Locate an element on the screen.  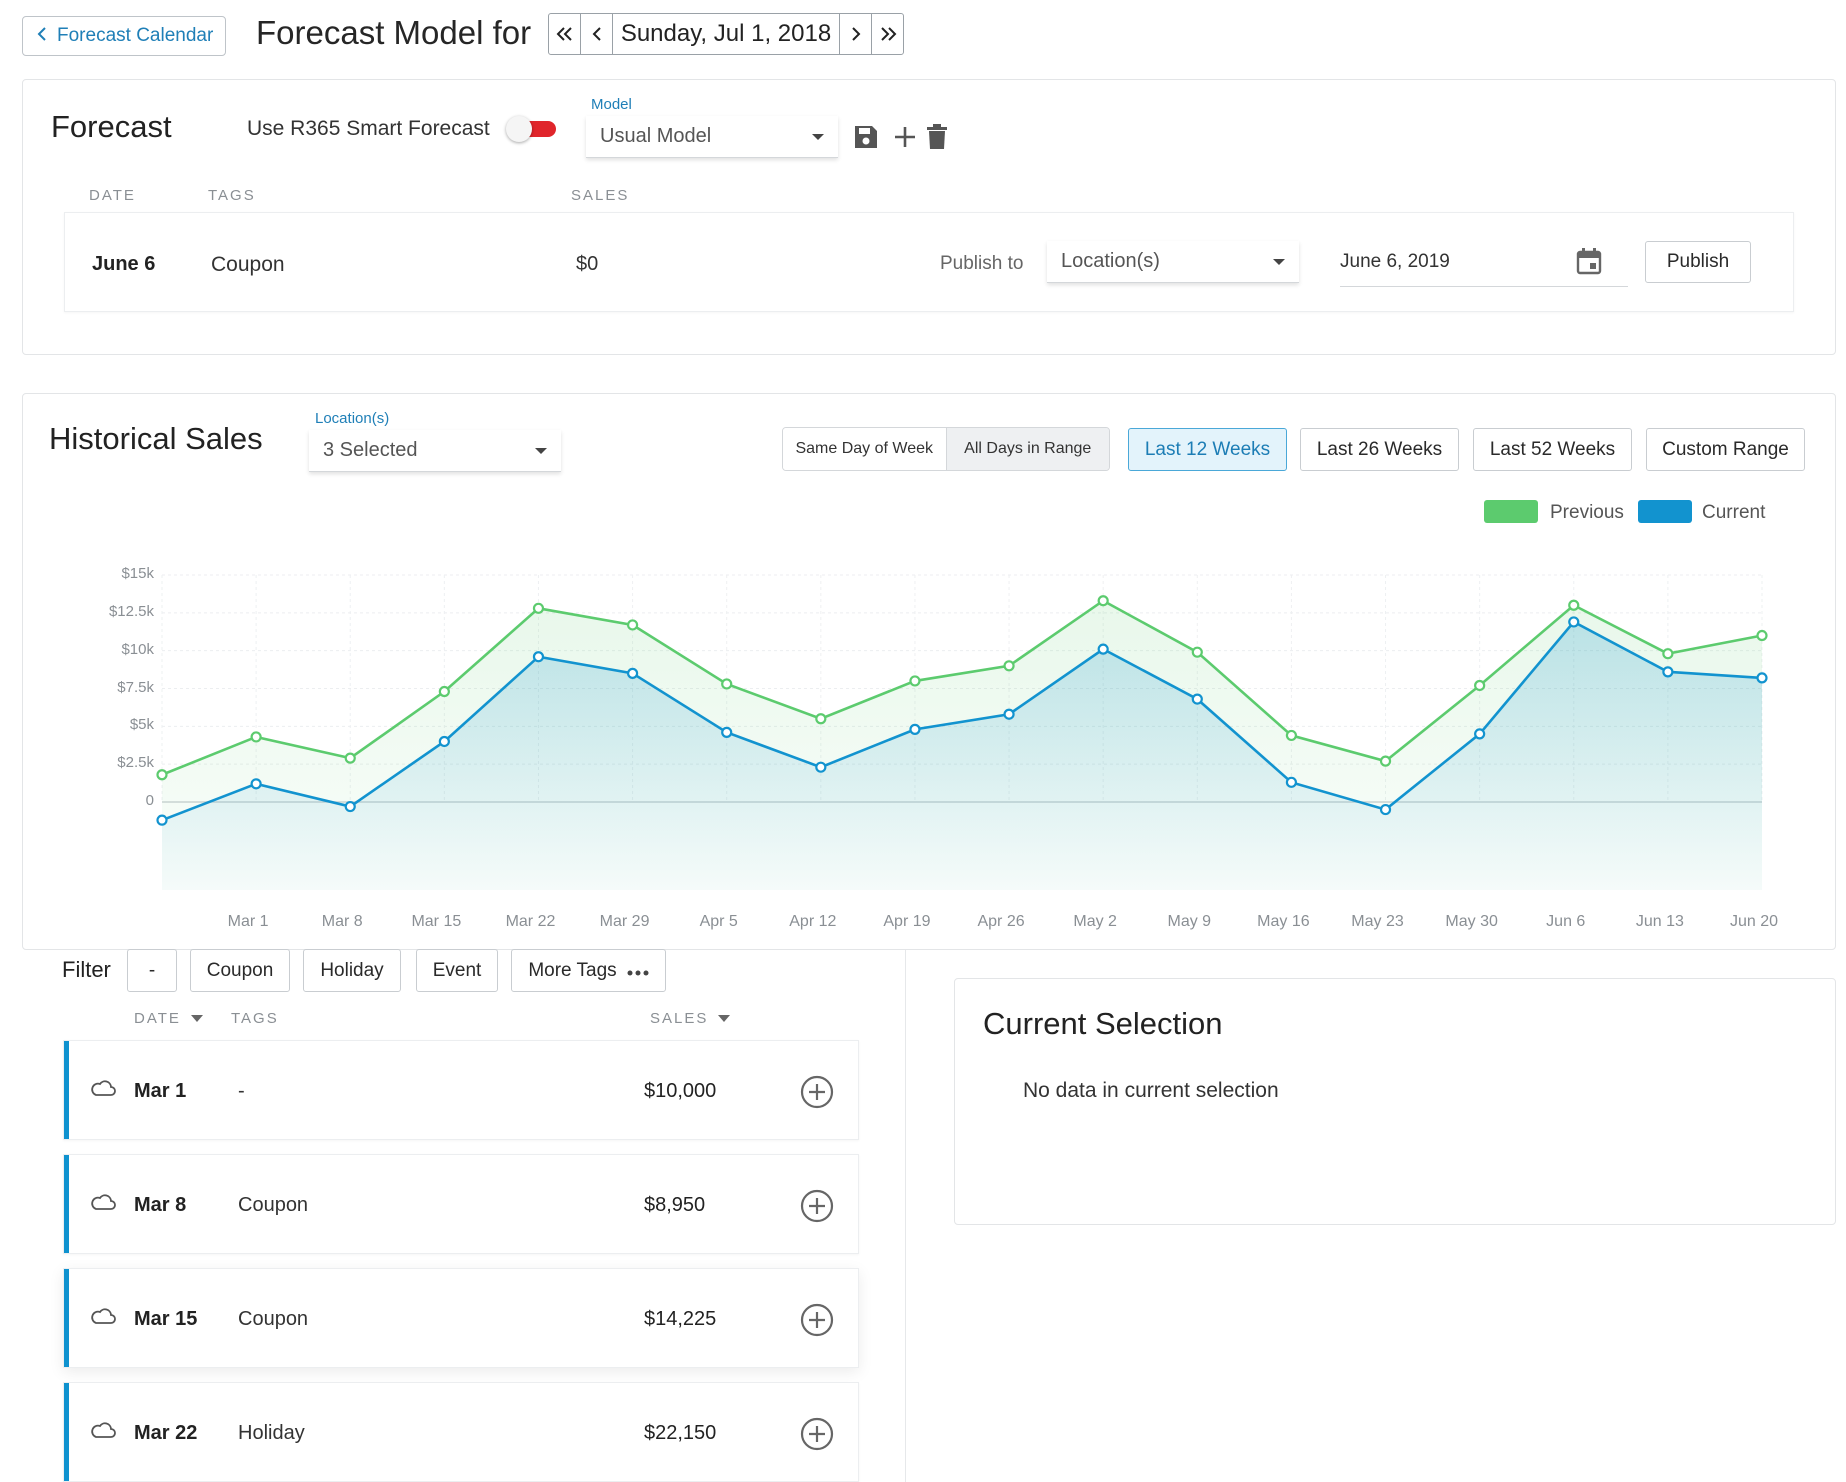
table-col-date-label: DATE is located at coordinates (157, 1018).